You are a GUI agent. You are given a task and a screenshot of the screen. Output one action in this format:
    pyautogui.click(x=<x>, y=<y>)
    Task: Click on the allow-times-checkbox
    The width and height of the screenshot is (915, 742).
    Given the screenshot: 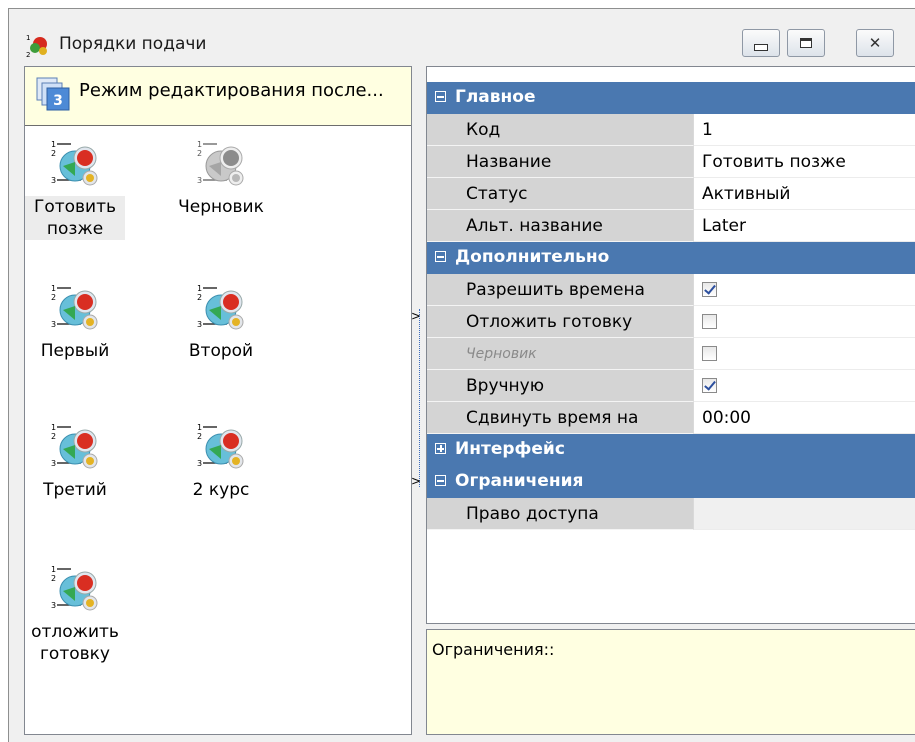 What is the action you would take?
    pyautogui.click(x=709, y=289)
    